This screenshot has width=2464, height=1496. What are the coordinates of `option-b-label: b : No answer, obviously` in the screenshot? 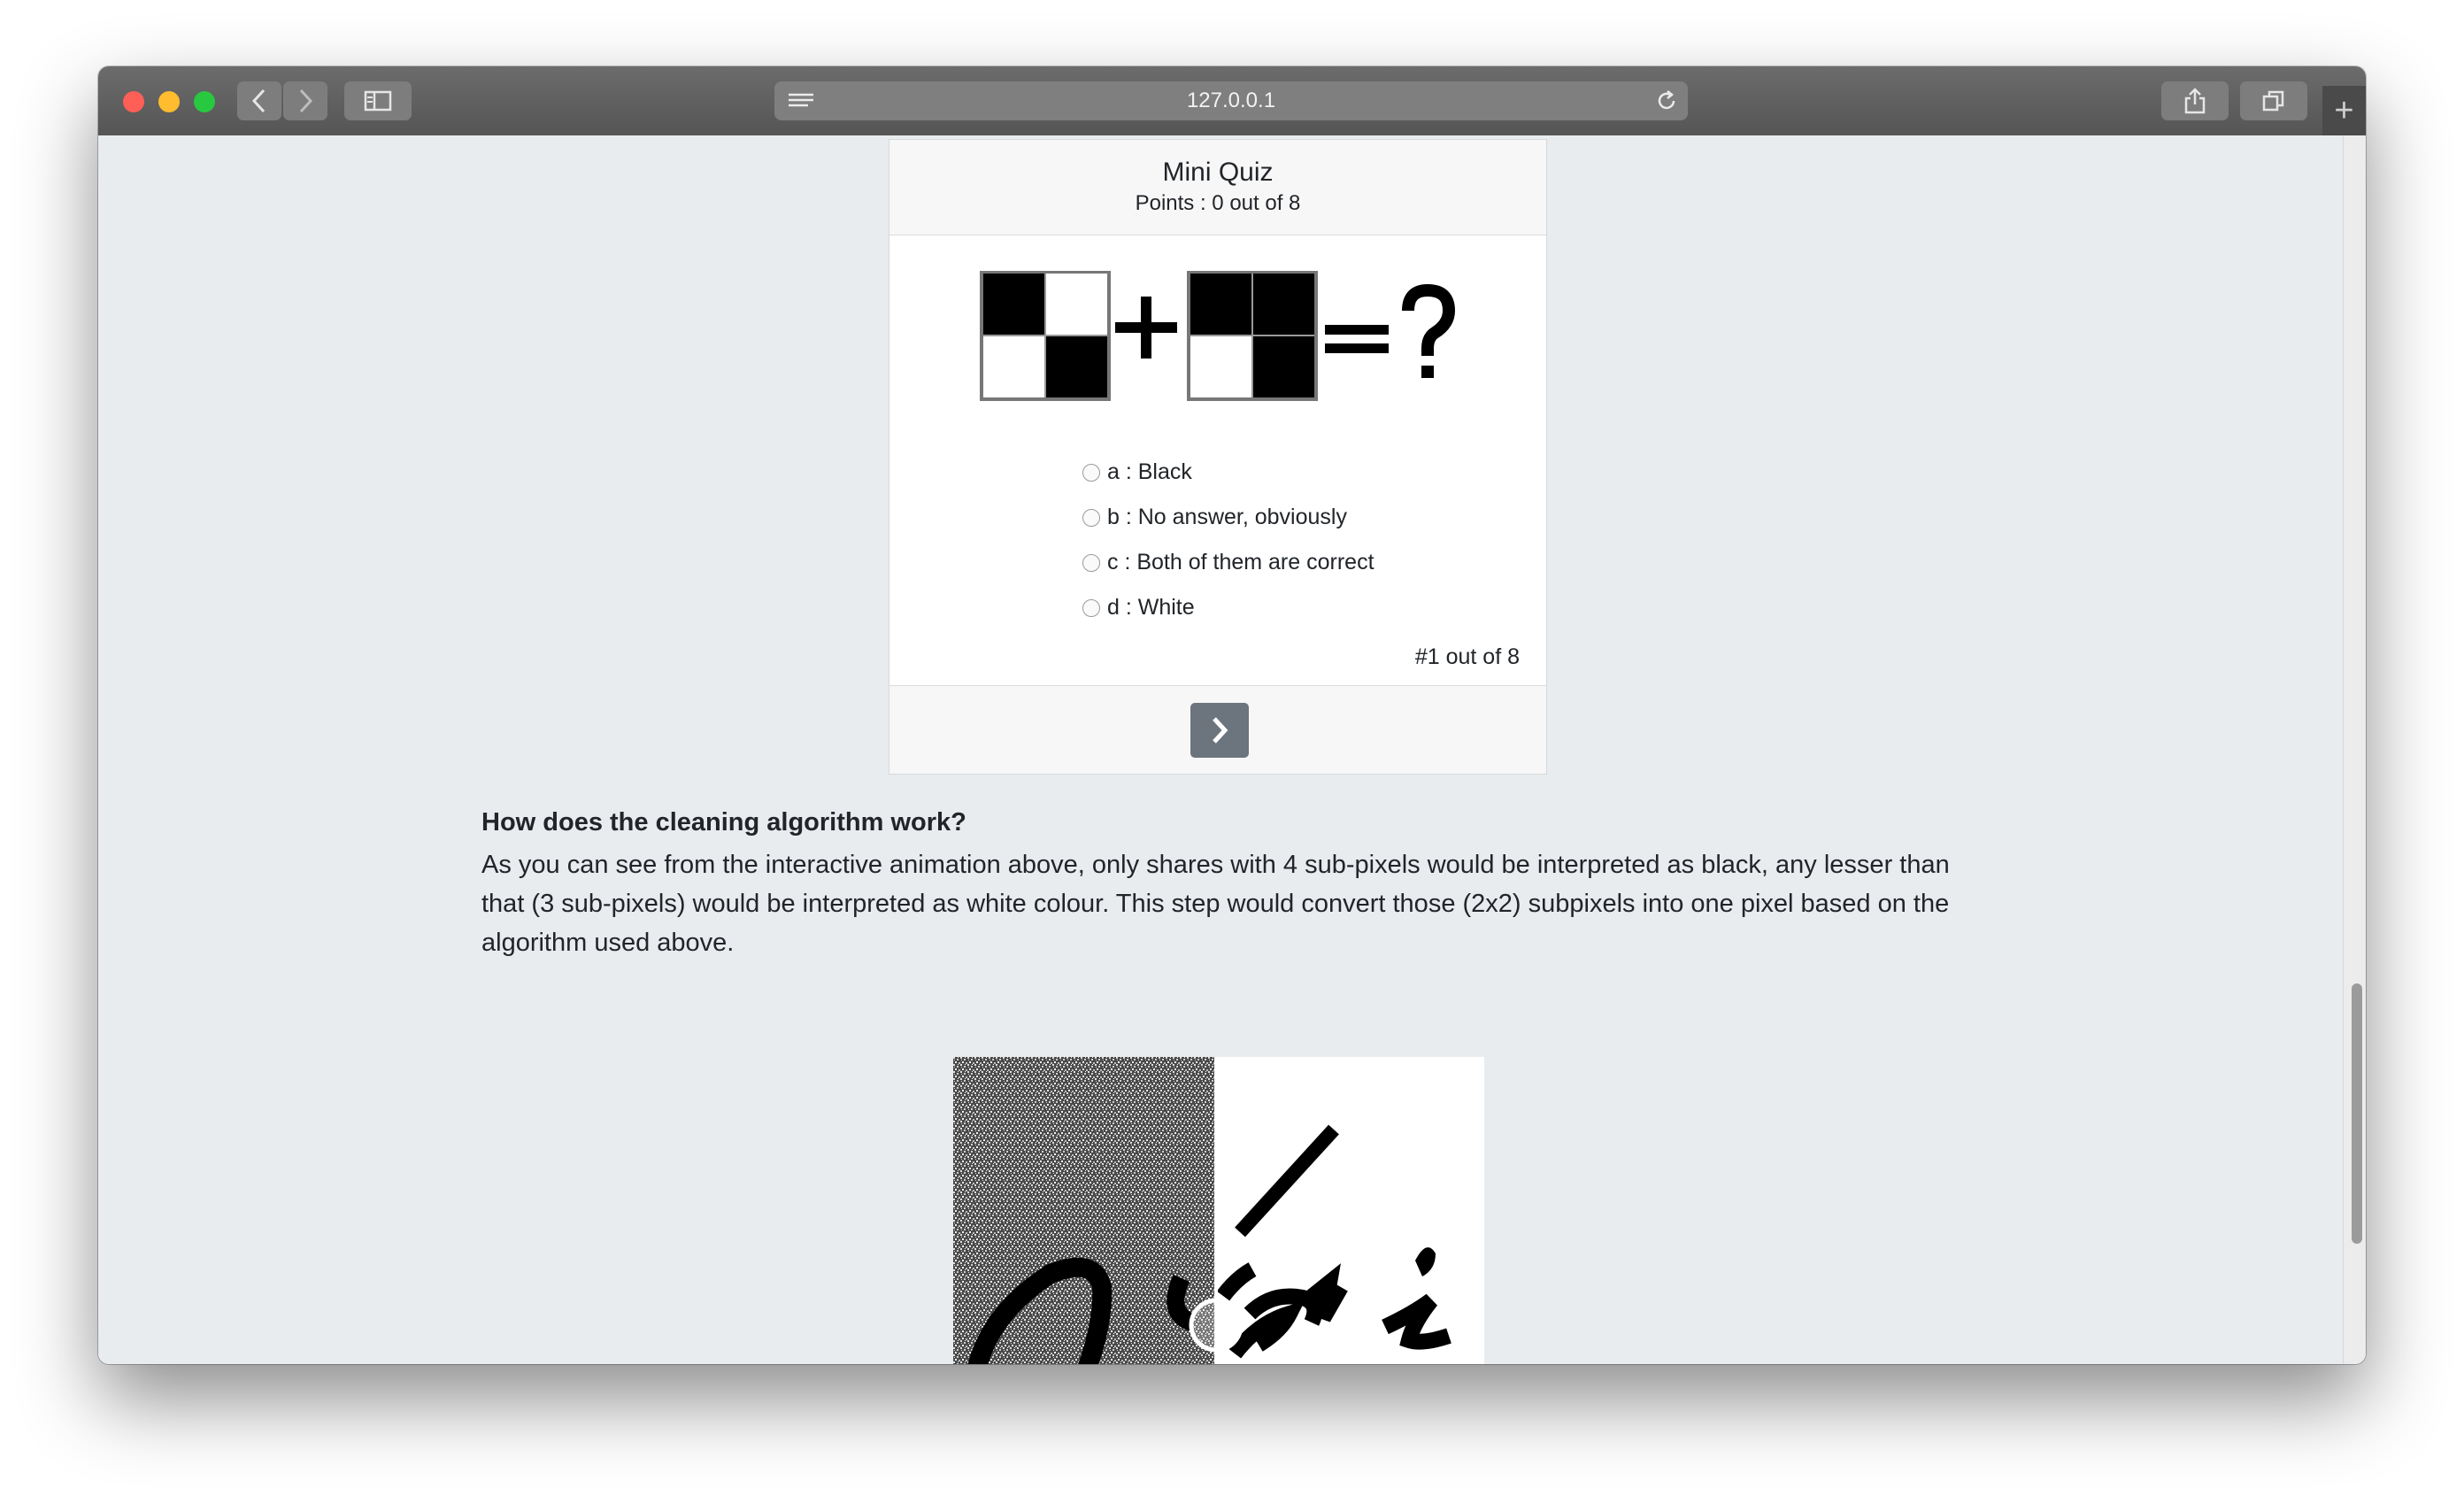 It's located at (1227, 517).